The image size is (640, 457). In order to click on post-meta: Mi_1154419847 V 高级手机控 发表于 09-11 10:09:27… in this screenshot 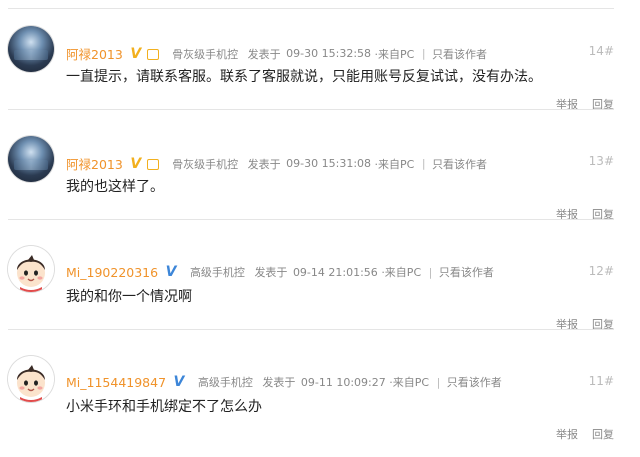, I will do `click(340, 382)`.